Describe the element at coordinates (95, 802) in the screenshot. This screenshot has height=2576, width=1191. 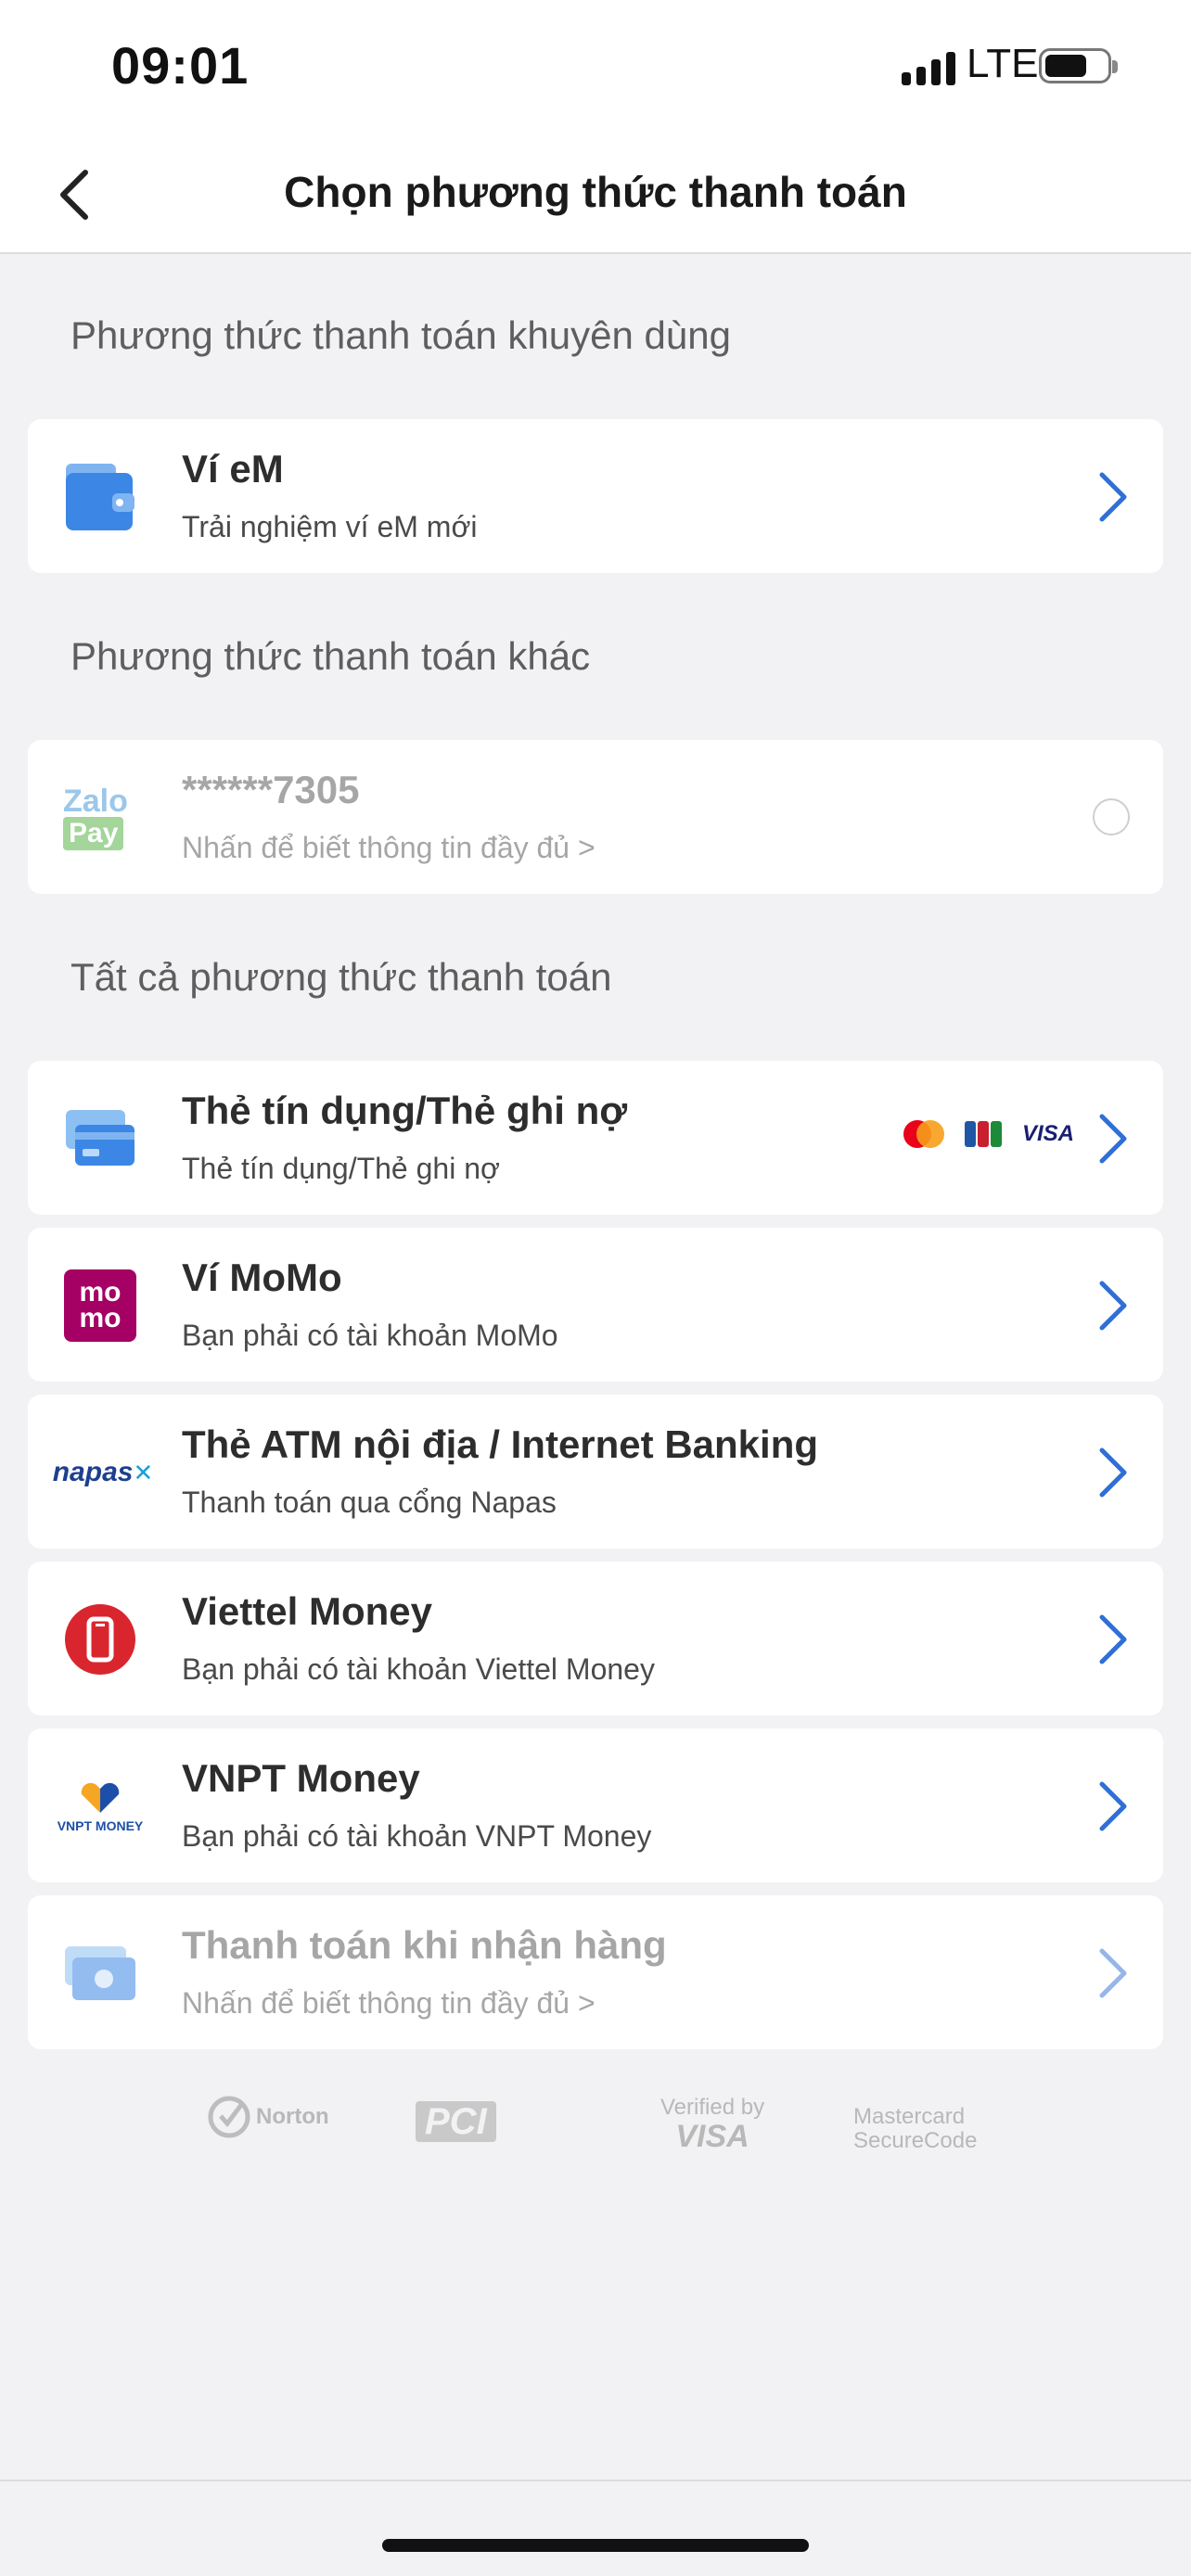
I see `zalopay-logo-top: Zalo` at that location.